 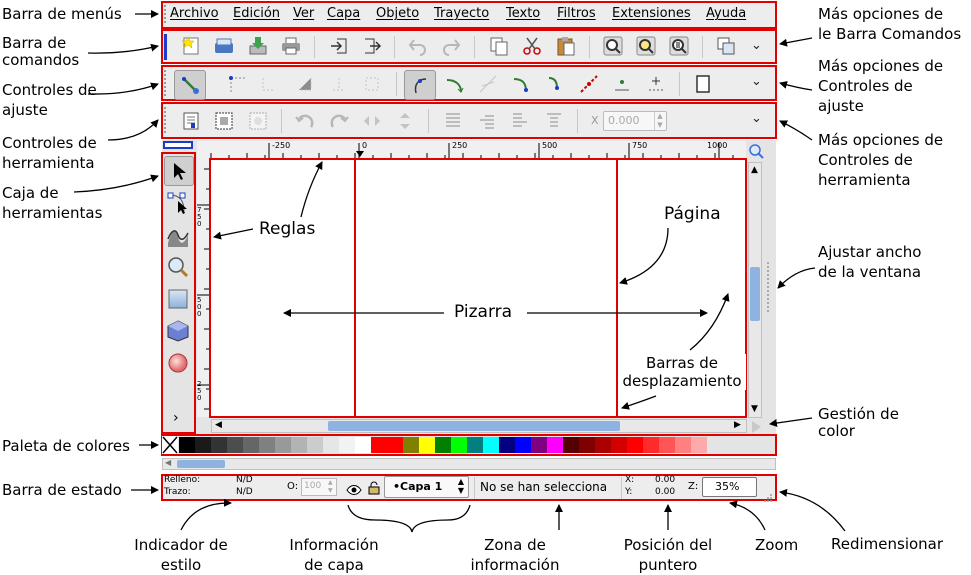 What do you see at coordinates (167, 120) in the screenshot?
I see `tool-controls-handle` at bounding box center [167, 120].